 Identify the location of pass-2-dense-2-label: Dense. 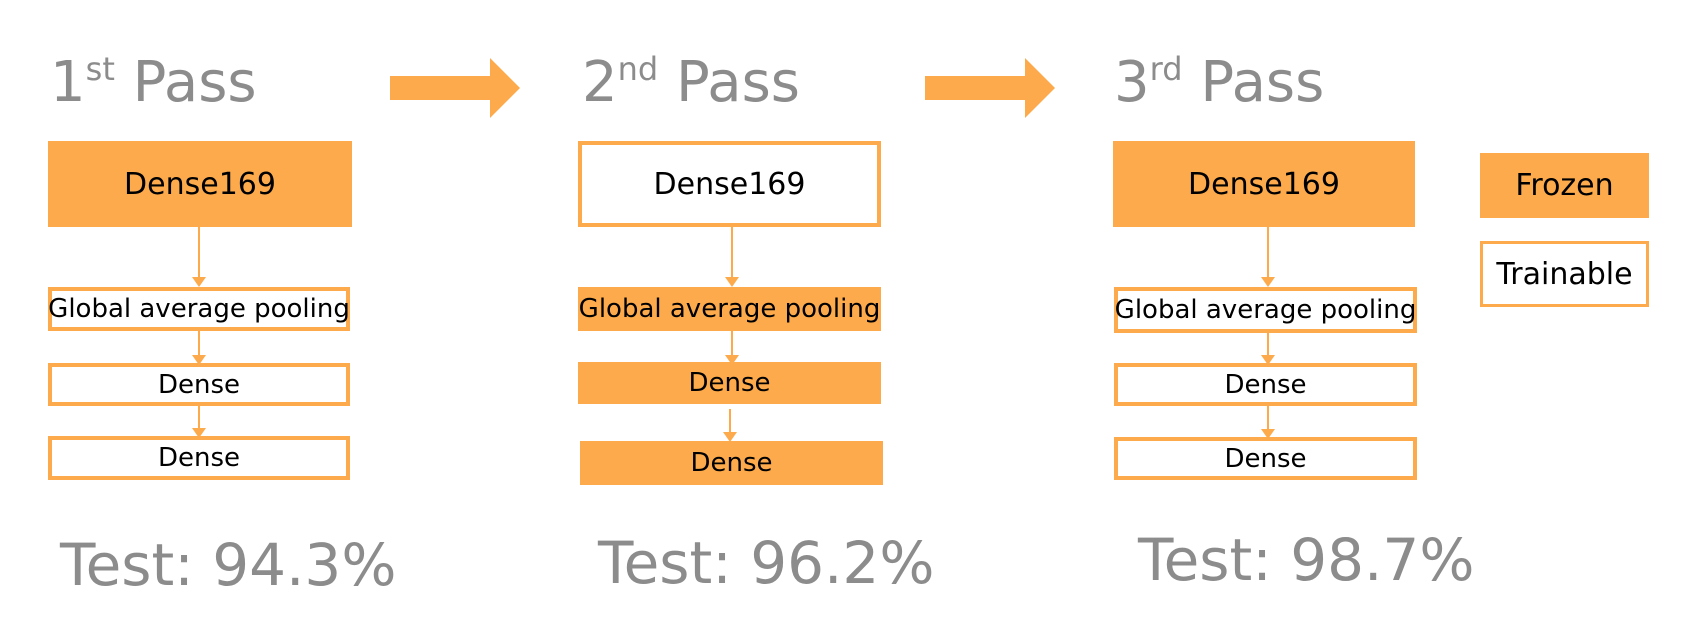
(731, 463).